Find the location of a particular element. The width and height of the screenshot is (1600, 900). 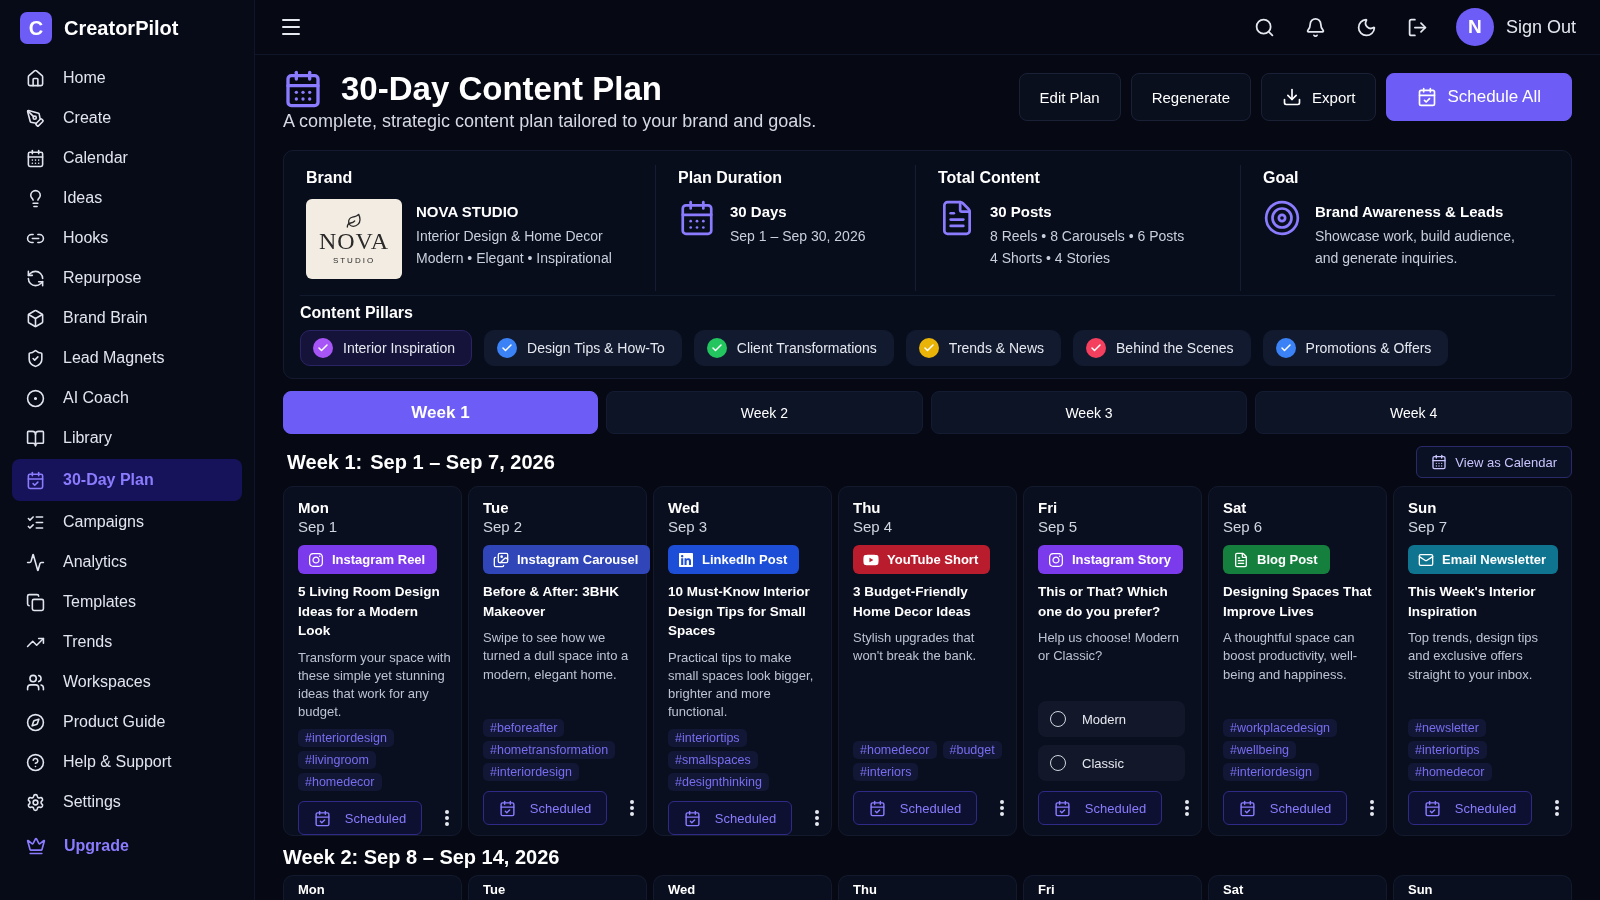

sidebar-item: Settings is located at coordinates (127, 802).